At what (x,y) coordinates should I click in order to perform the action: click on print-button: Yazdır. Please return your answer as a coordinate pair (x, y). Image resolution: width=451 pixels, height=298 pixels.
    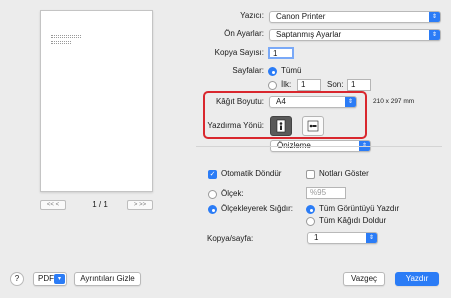
    Looking at the image, I should click on (417, 279).